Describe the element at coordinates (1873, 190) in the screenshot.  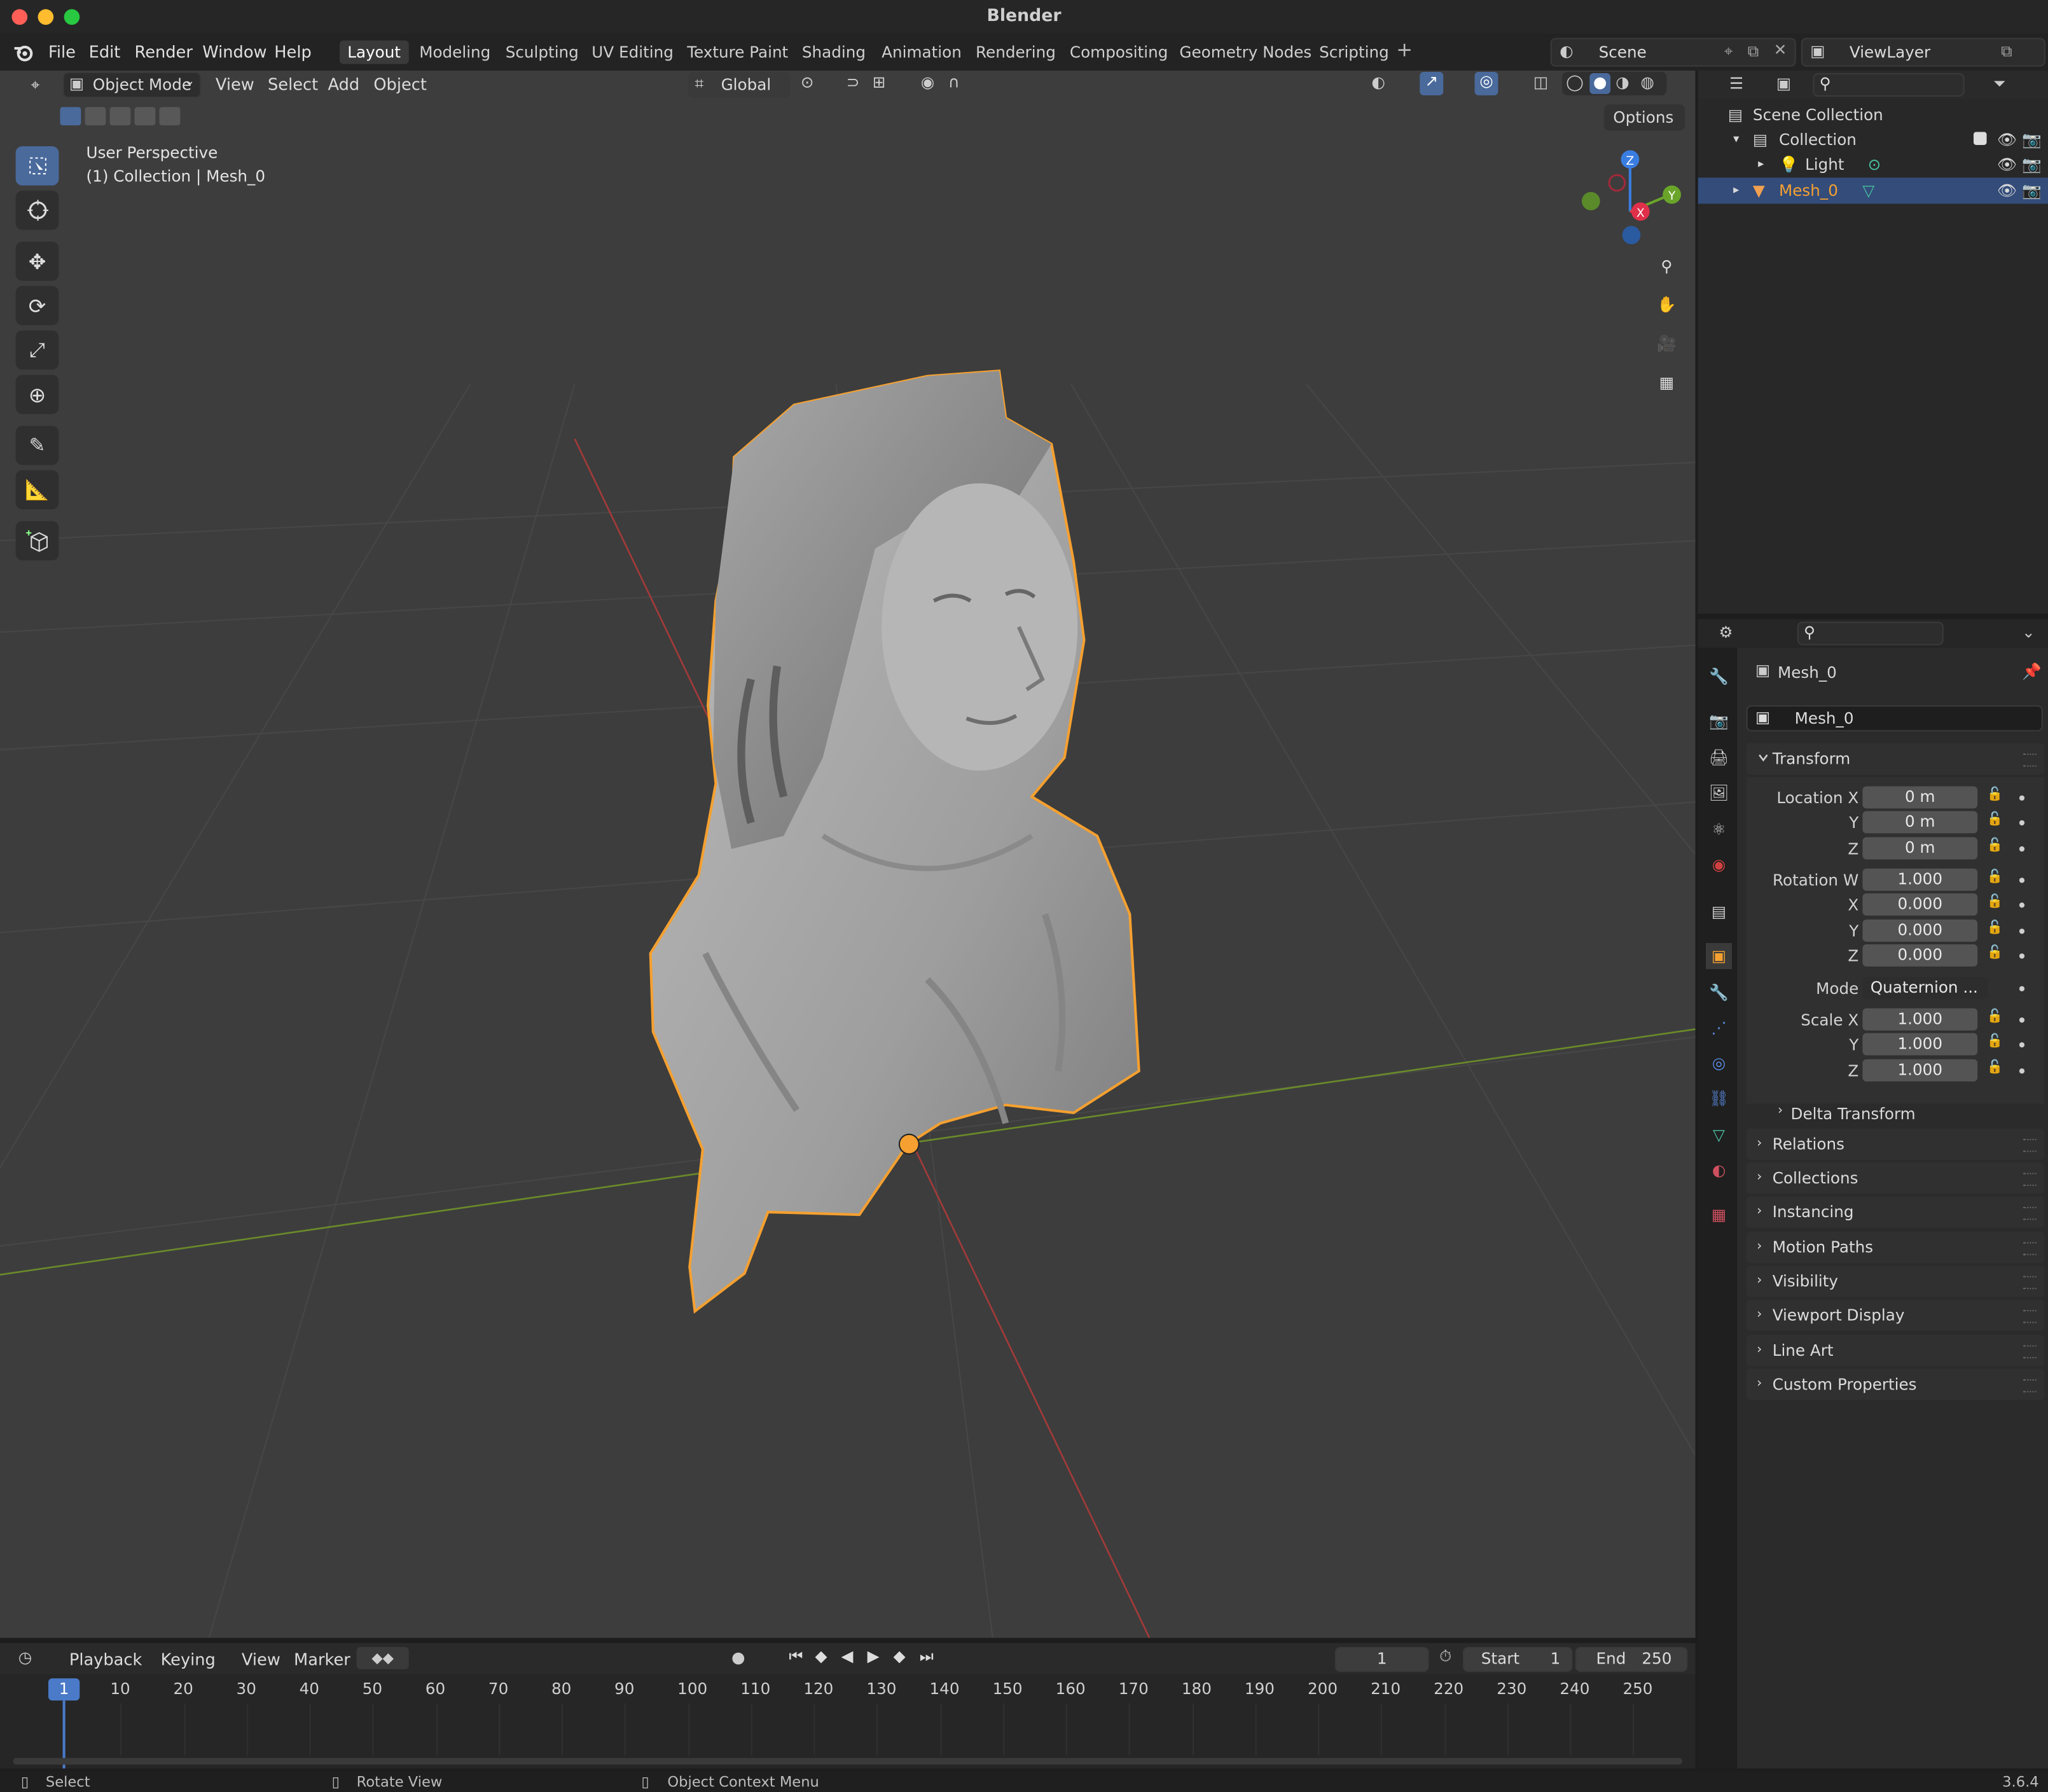
I see `outliner-row-mesh-0: ▸ ▼ Mesh_0 ▽ 👁 📷` at that location.